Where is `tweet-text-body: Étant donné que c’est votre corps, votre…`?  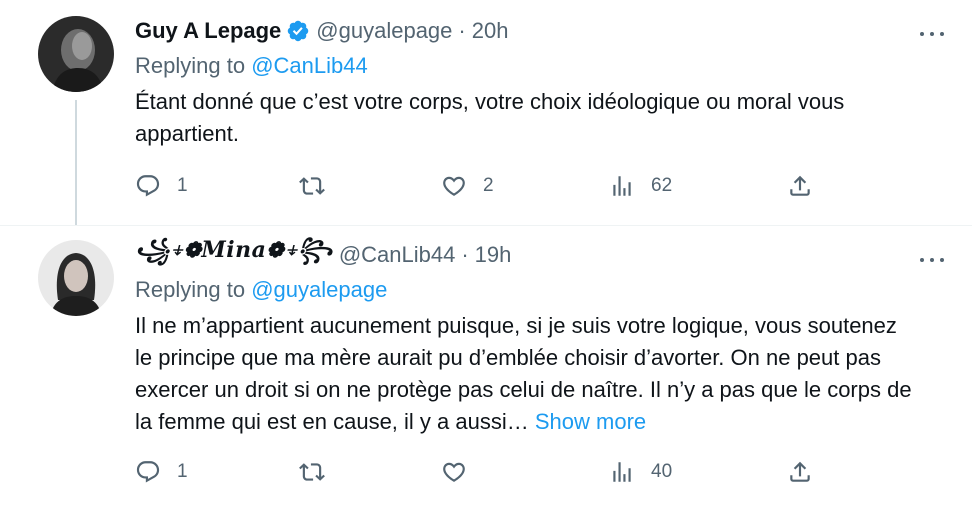 tweet-text-body: Étant donné que c’est votre corps, votre… is located at coordinates (490, 117).